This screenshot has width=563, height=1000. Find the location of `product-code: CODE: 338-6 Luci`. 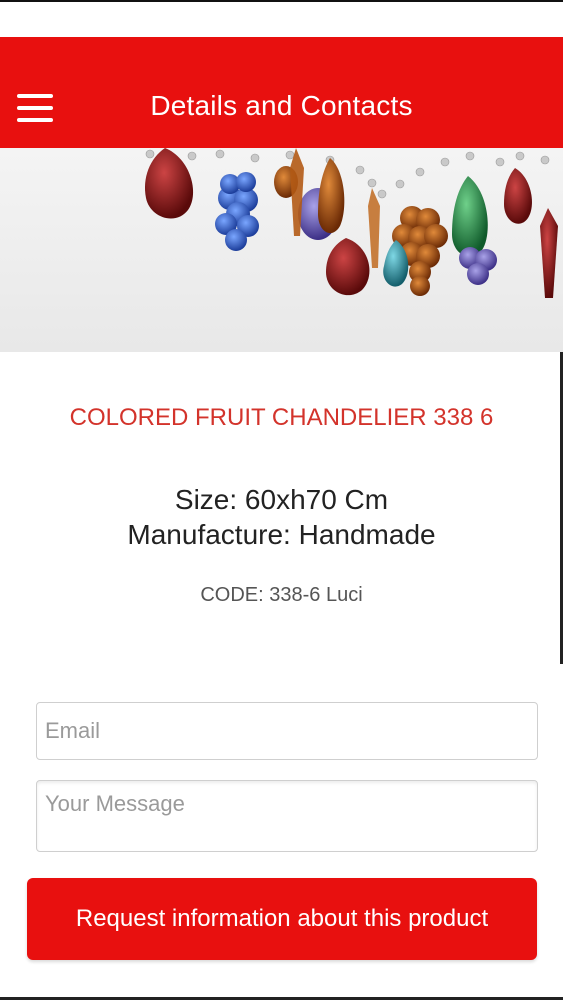

product-code: CODE: 338-6 Luci is located at coordinates (281, 595).